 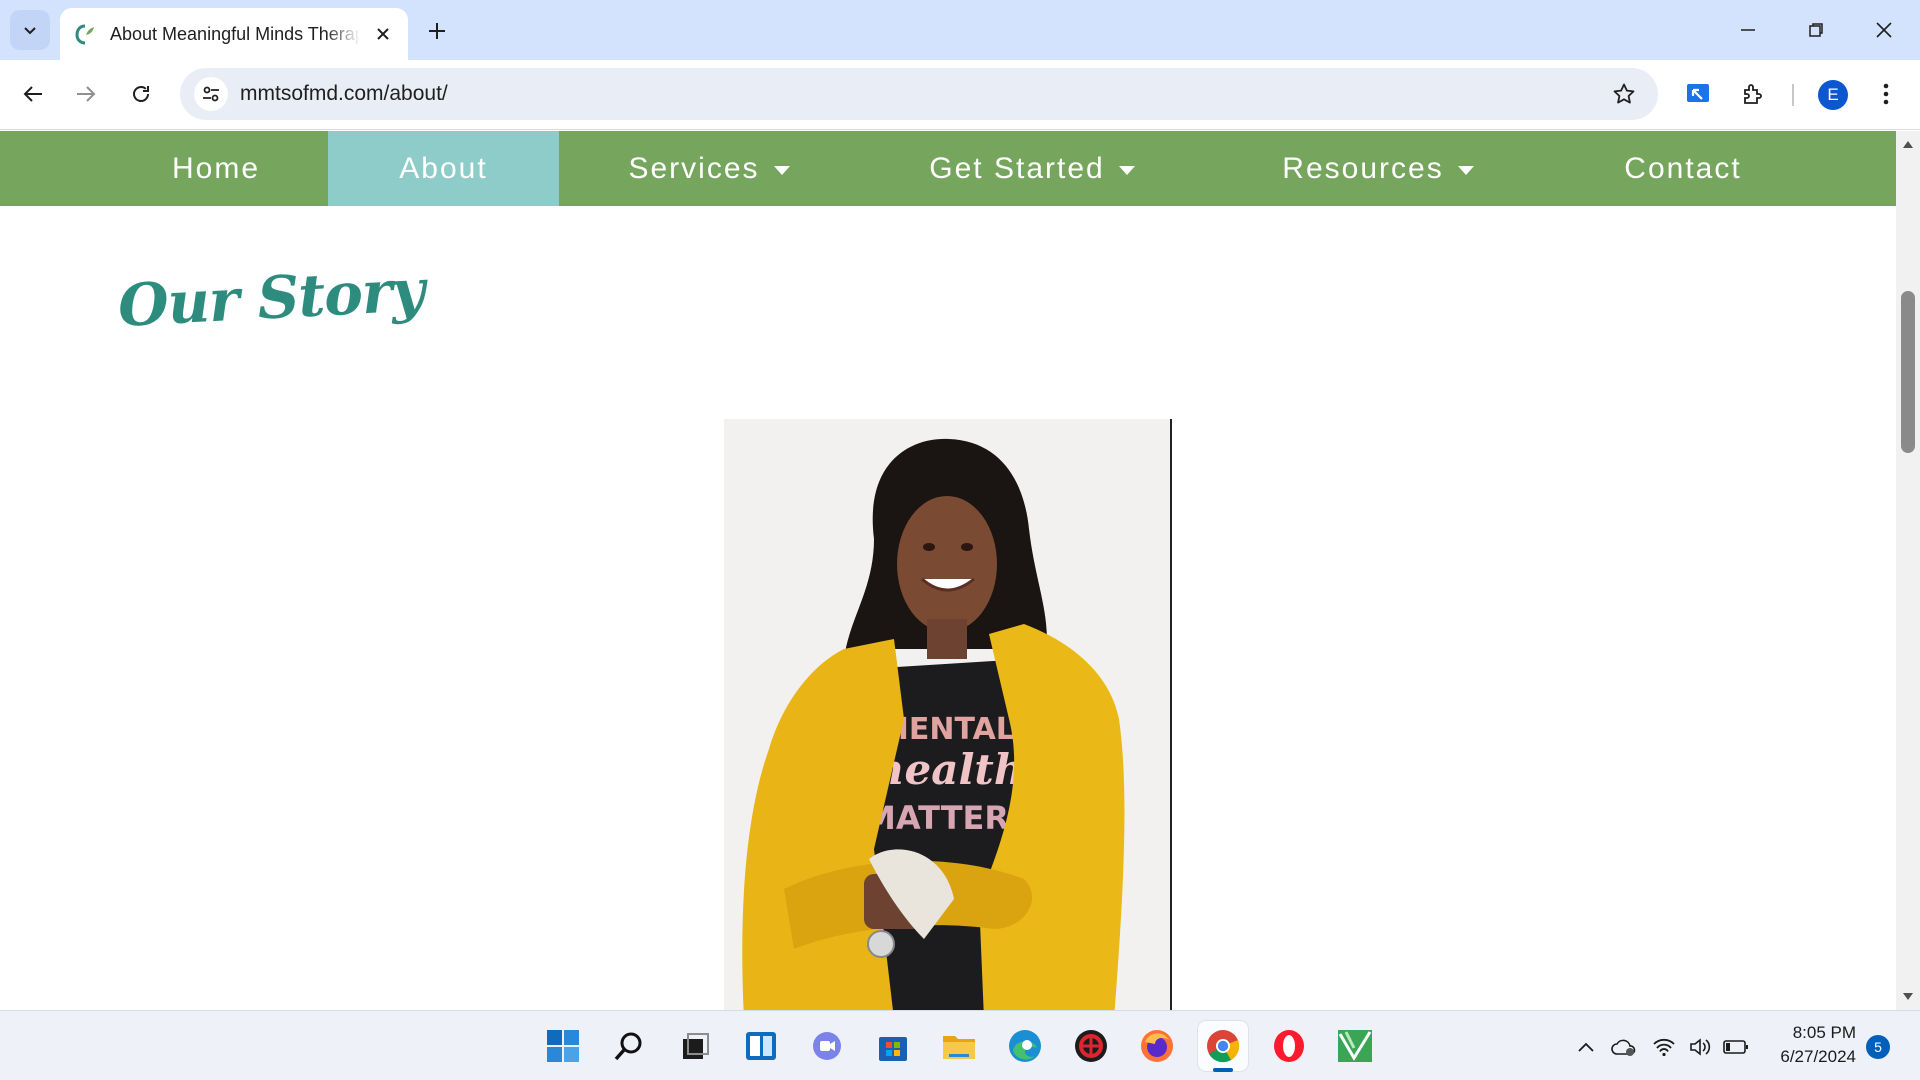 I want to click on firefox-button, so click(x=1157, y=1046).